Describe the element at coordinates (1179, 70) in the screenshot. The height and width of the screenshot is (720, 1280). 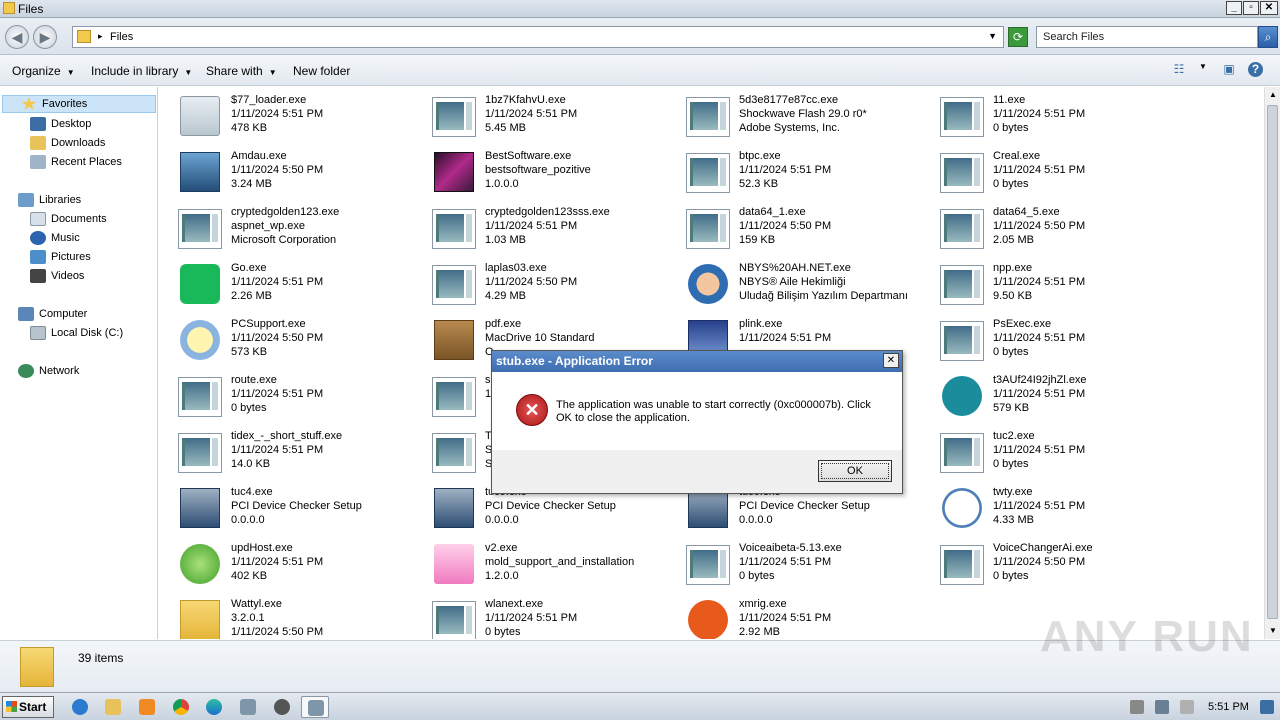
I see `view-options-icon: ☷` at that location.